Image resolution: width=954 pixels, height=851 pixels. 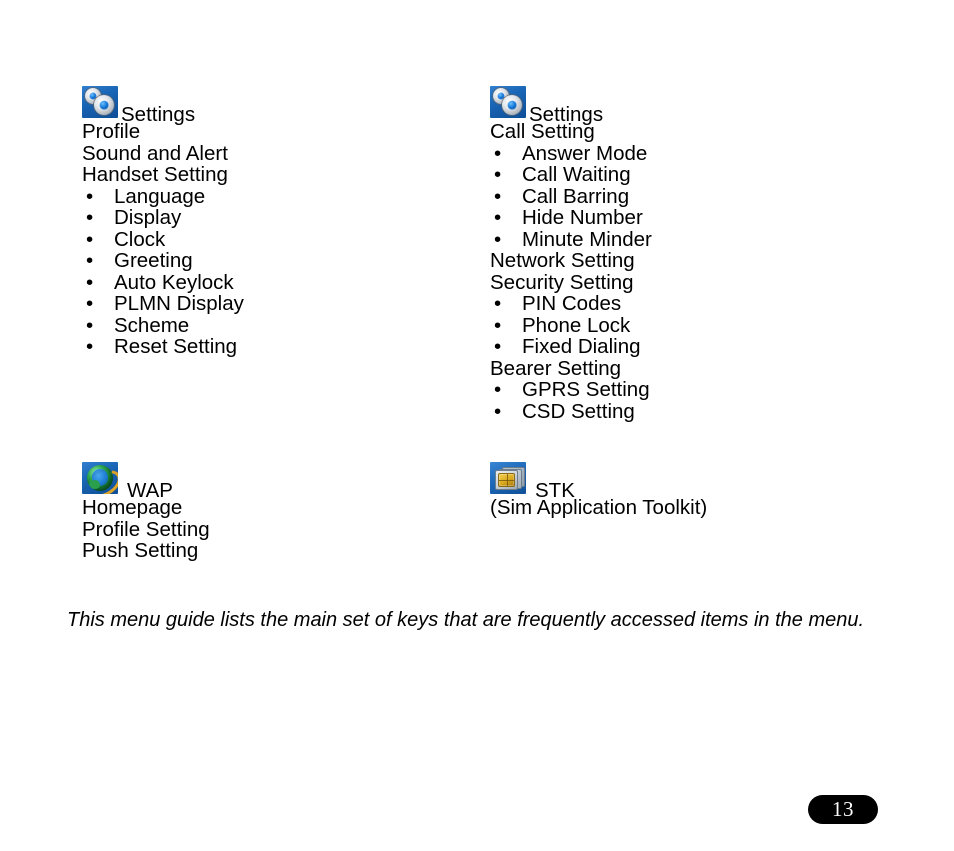 What do you see at coordinates (272, 325) in the screenshot?
I see `menu-subitem: • Scheme` at bounding box center [272, 325].